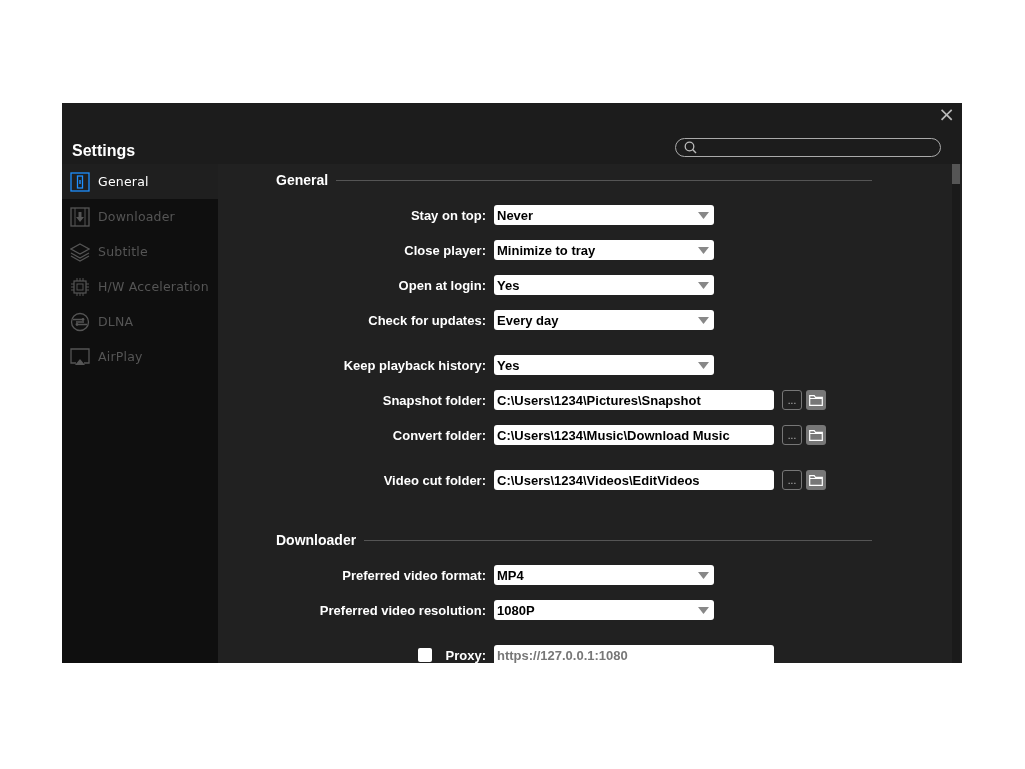  I want to click on close-button: ×, so click(946, 114).